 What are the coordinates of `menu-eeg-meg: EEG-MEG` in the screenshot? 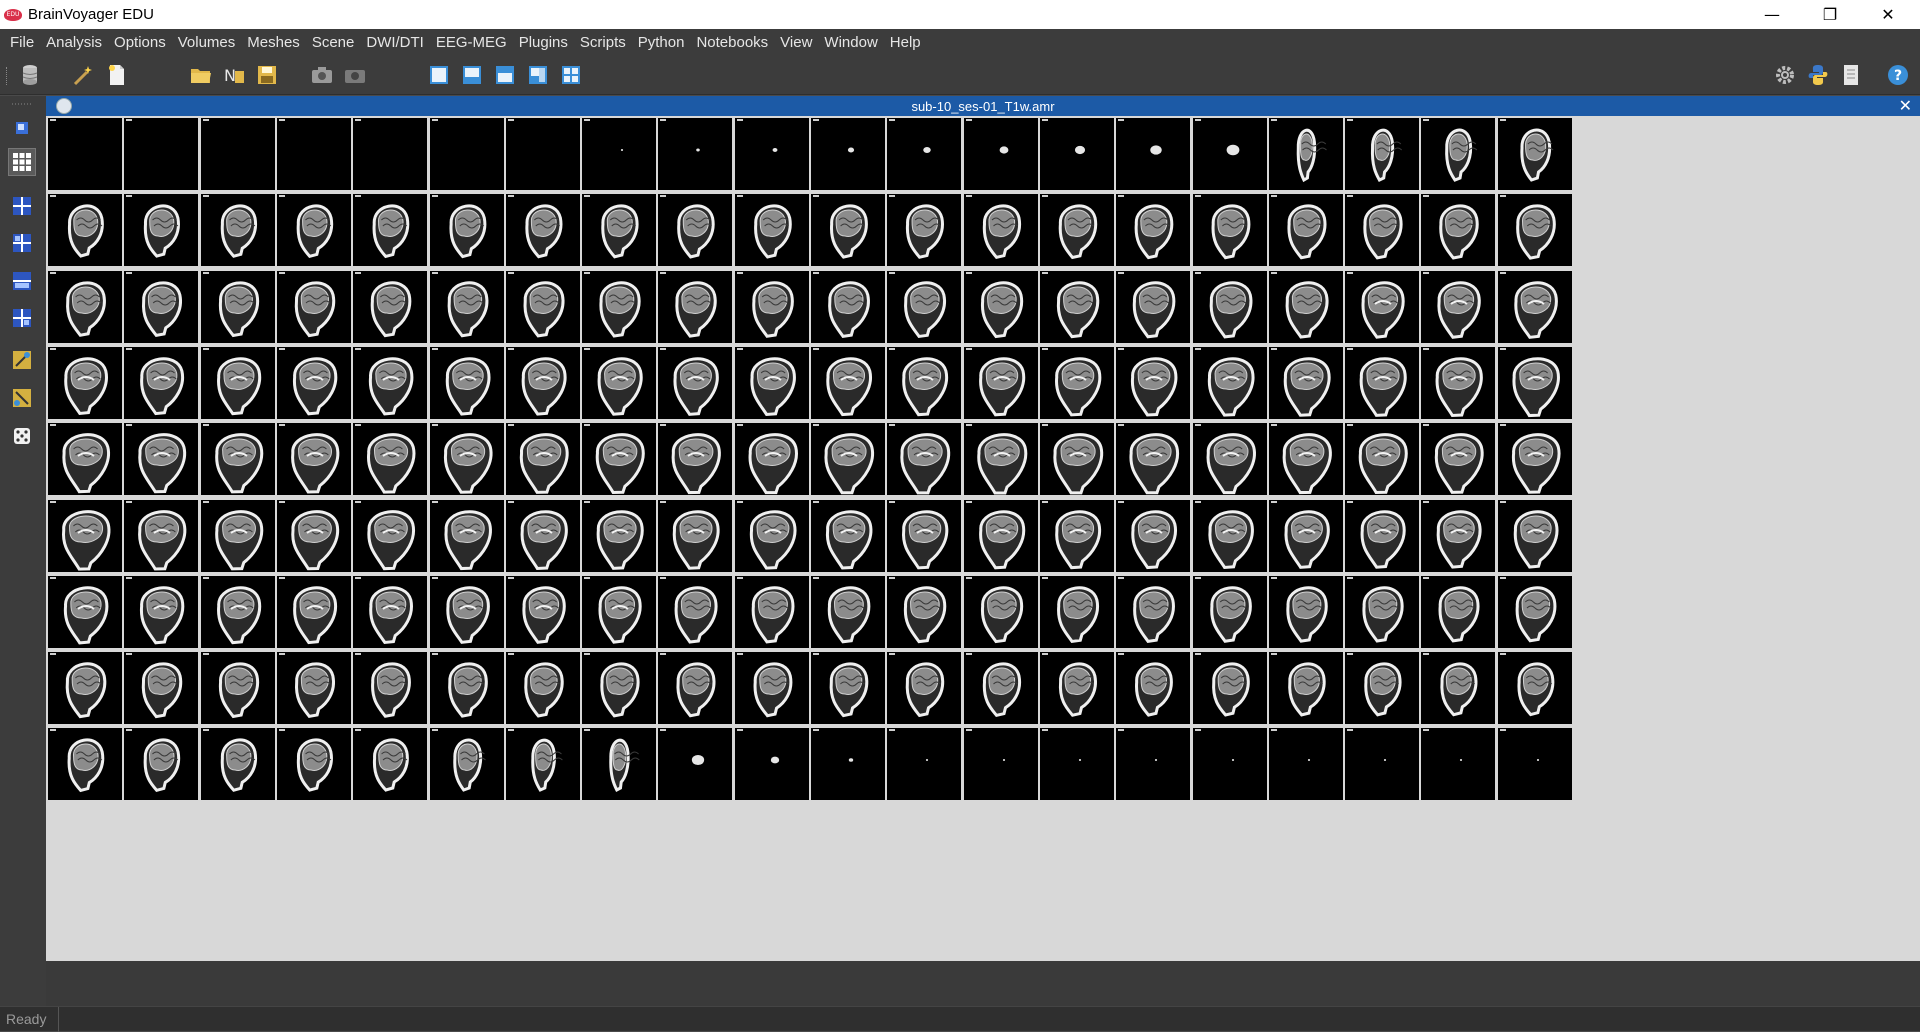 It's located at (471, 42).